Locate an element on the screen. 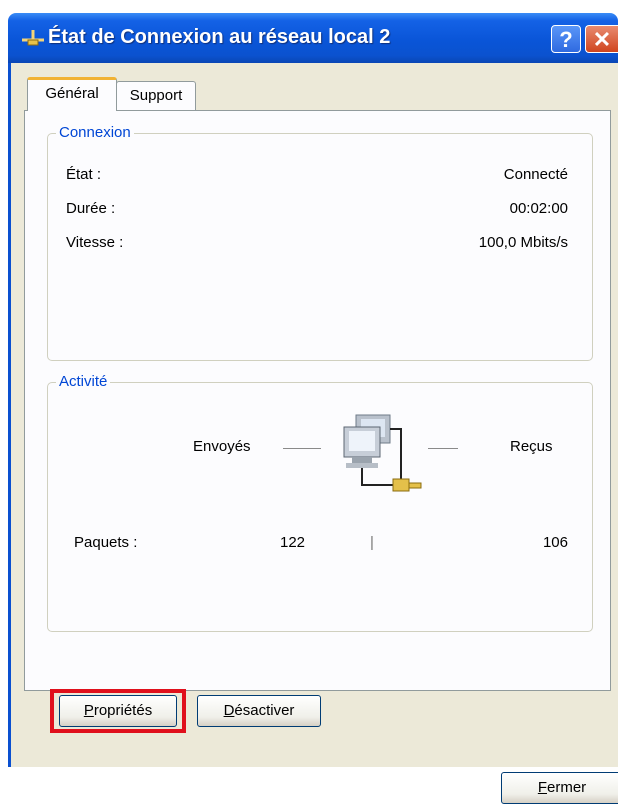 Image resolution: width=618 pixels, height=804 pixels. properties-button-accesskey: P is located at coordinates (88, 710).